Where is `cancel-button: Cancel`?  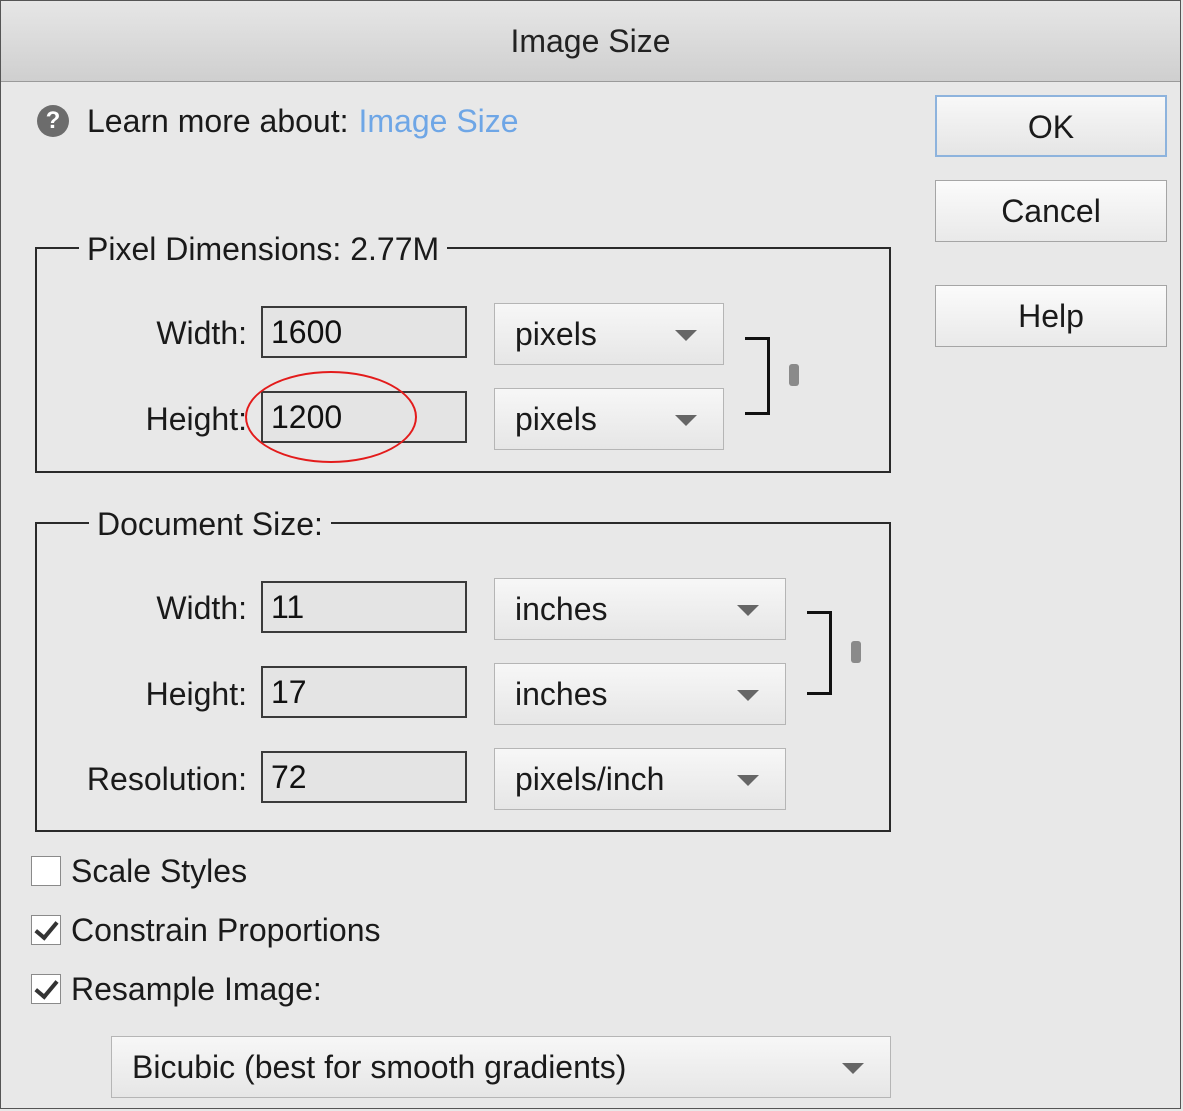
cancel-button: Cancel is located at coordinates (1051, 211).